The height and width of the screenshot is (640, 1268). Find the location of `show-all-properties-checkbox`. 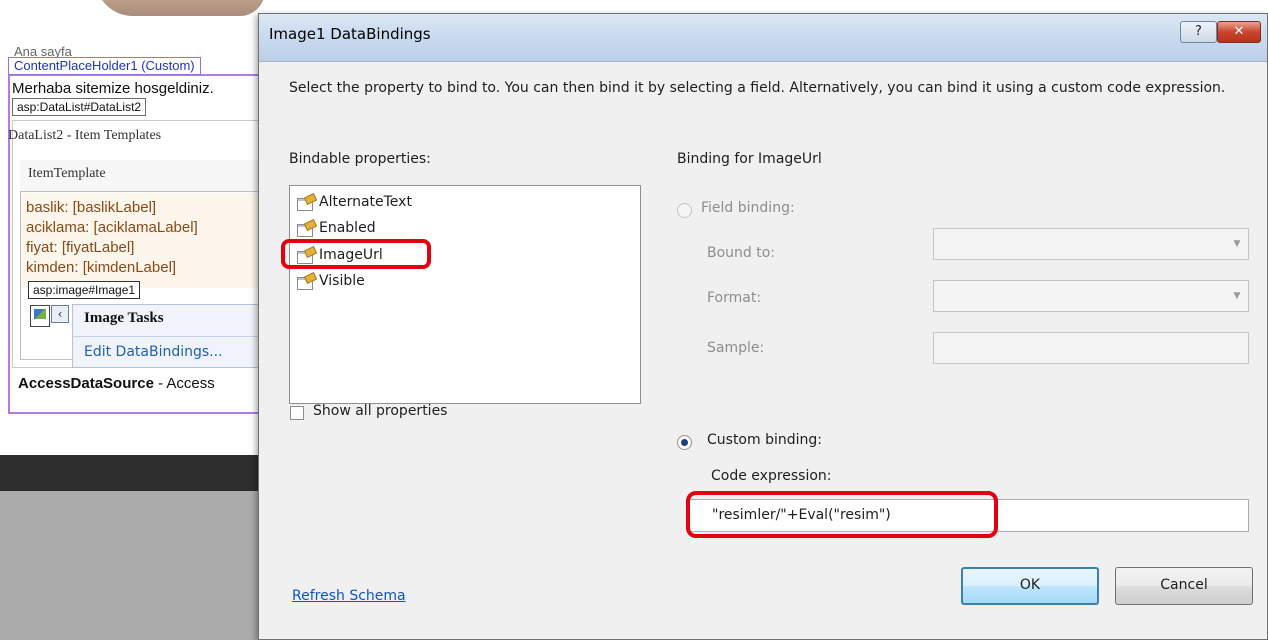

show-all-properties-checkbox is located at coordinates (297, 413).